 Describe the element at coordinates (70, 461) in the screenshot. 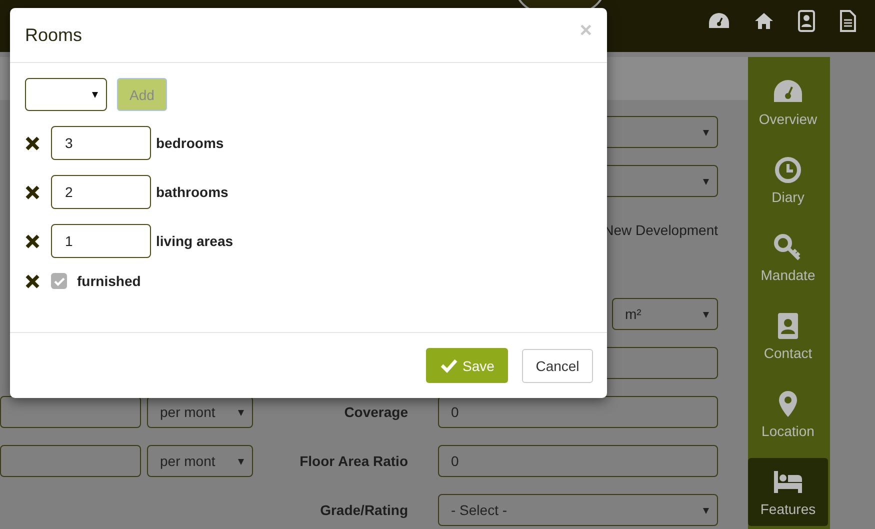

I see `input-field` at that location.